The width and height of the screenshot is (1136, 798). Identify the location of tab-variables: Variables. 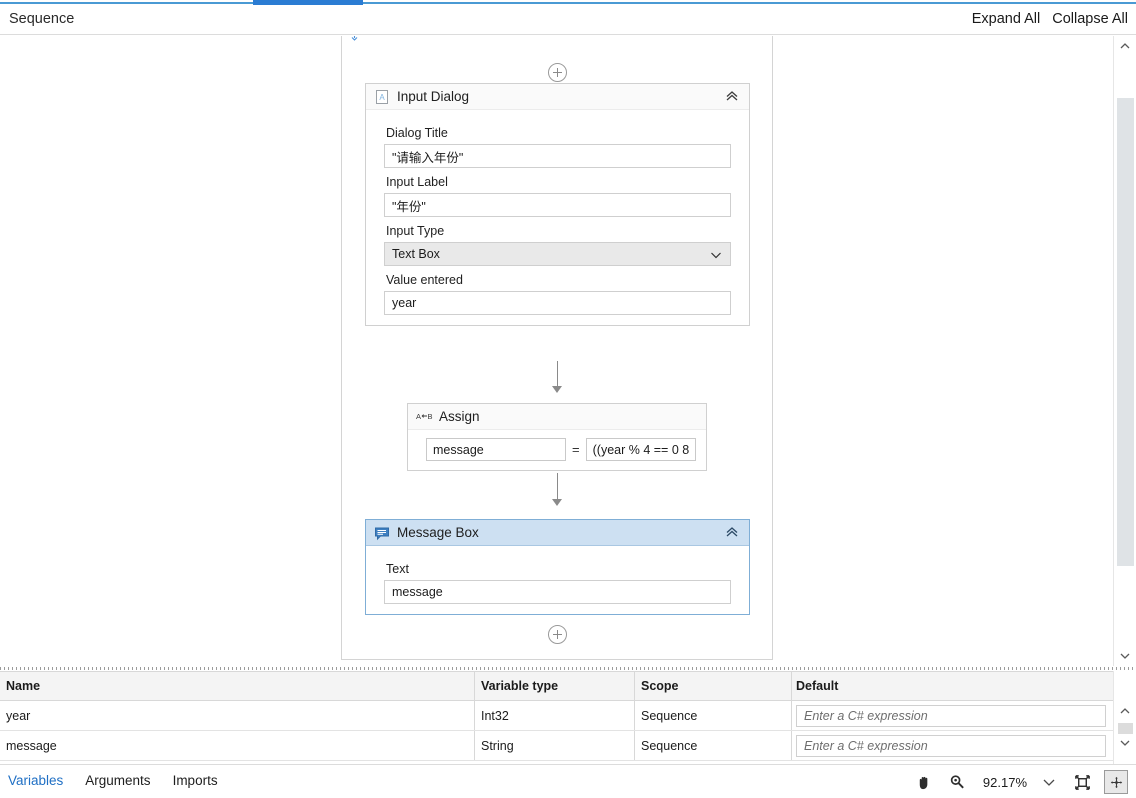
(35, 780).